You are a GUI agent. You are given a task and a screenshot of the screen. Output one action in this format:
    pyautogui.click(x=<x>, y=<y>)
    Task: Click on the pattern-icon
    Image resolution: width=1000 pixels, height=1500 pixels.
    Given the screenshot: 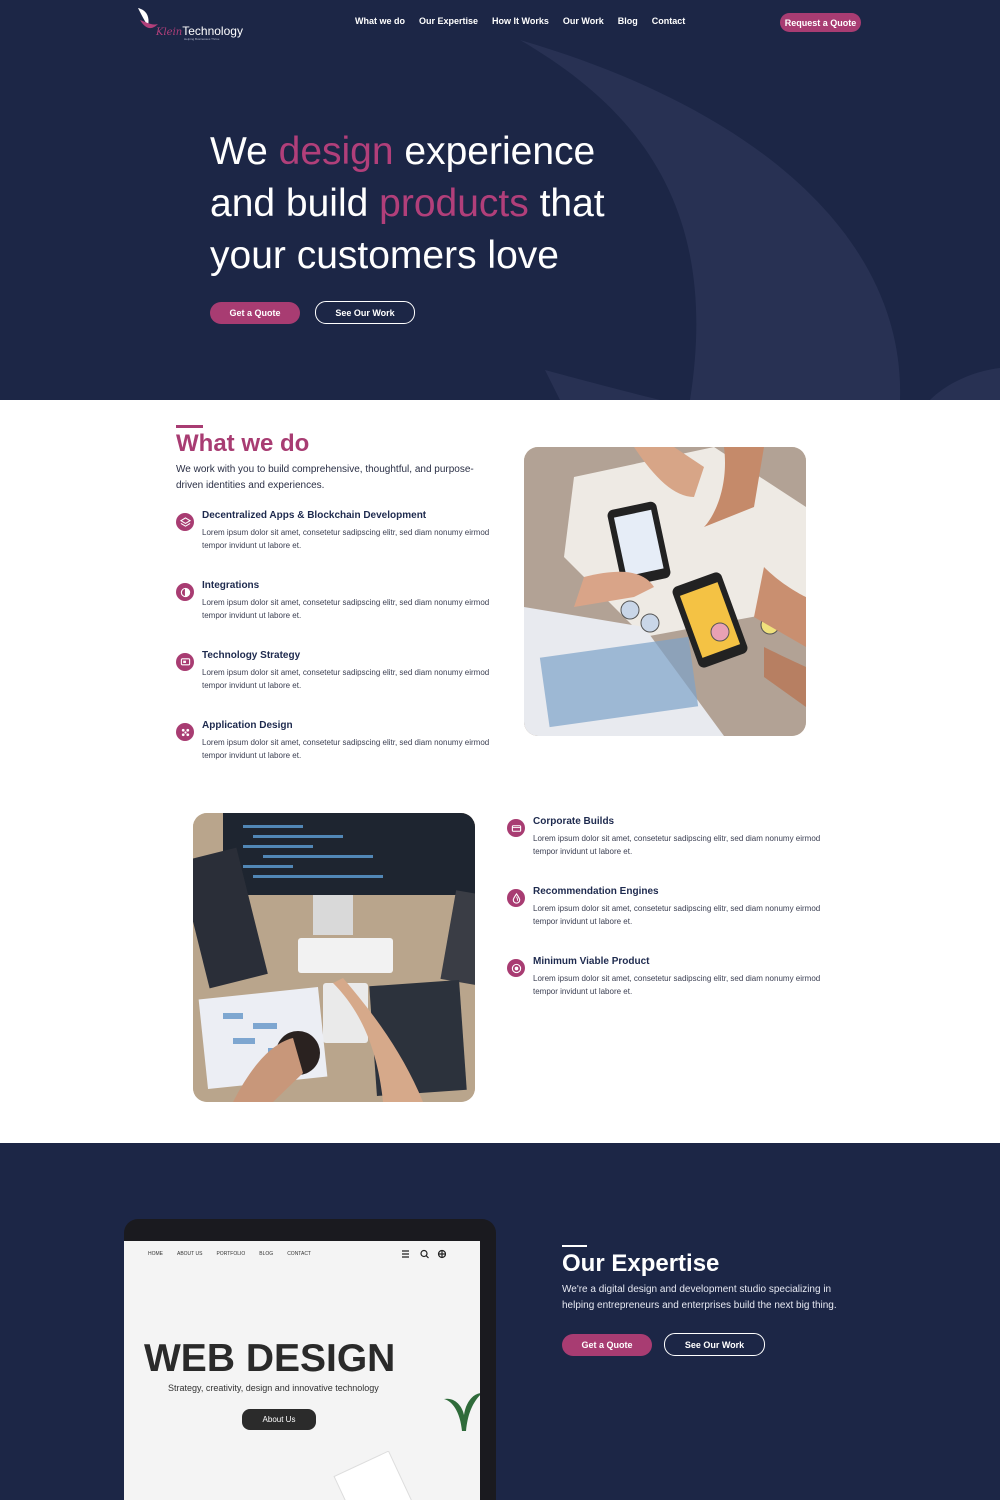 What is the action you would take?
    pyautogui.click(x=185, y=732)
    